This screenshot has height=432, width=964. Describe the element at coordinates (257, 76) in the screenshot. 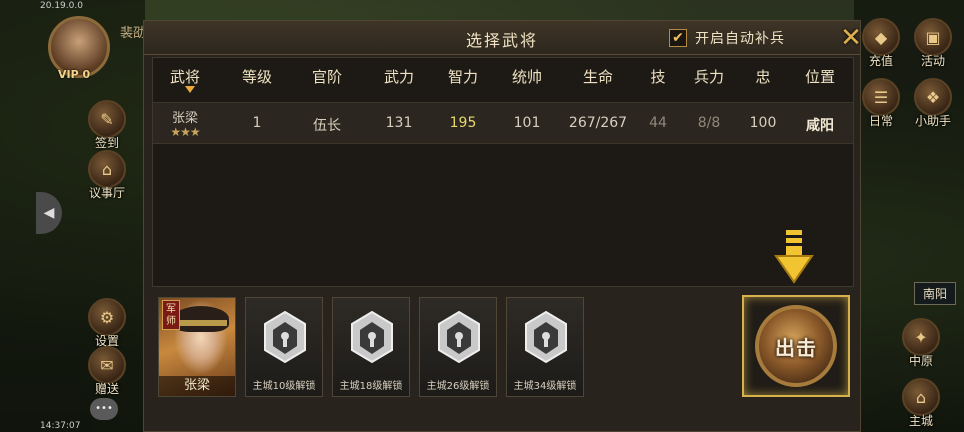

I see `col-level: 等级` at that location.